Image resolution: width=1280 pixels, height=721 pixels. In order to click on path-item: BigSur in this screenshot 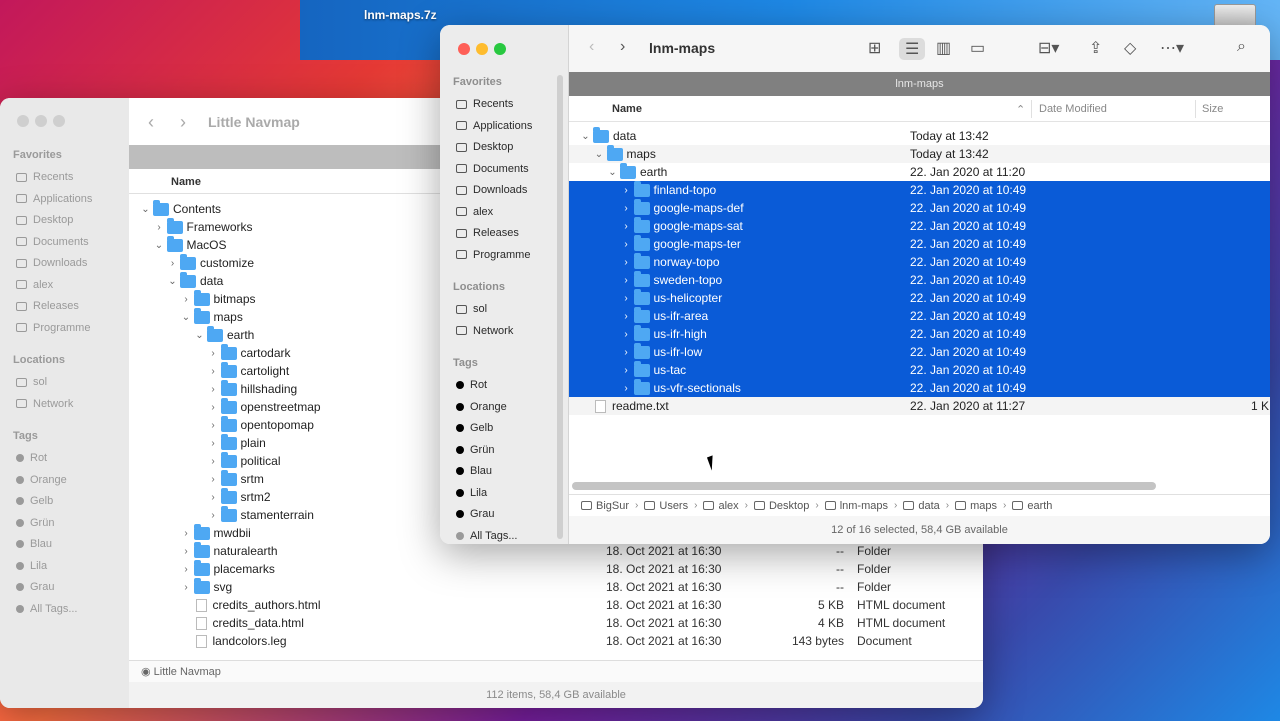, I will do `click(605, 506)`.